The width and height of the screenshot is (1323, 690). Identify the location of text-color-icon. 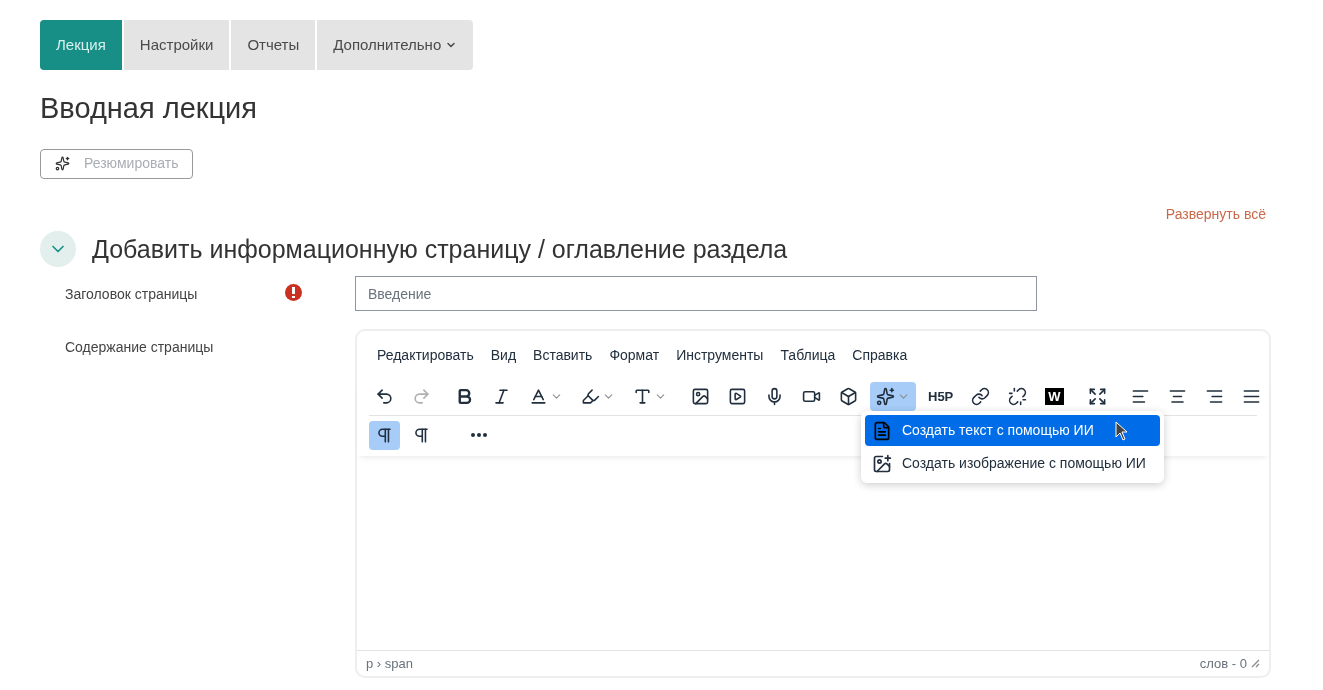
(538, 396).